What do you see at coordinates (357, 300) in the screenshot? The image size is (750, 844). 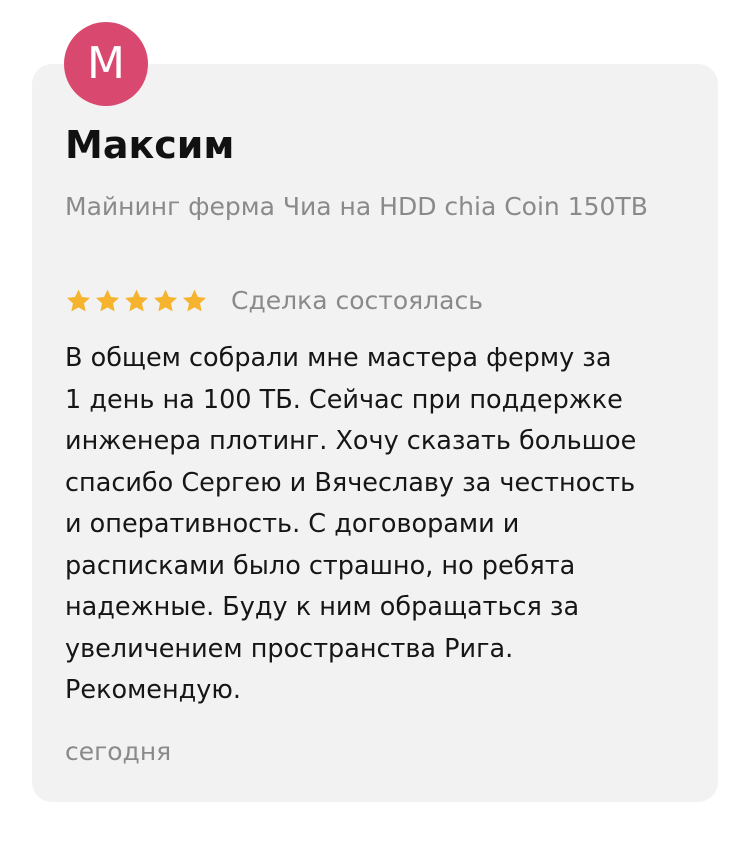 I see `deal-status: Сделка состоялась` at bounding box center [357, 300].